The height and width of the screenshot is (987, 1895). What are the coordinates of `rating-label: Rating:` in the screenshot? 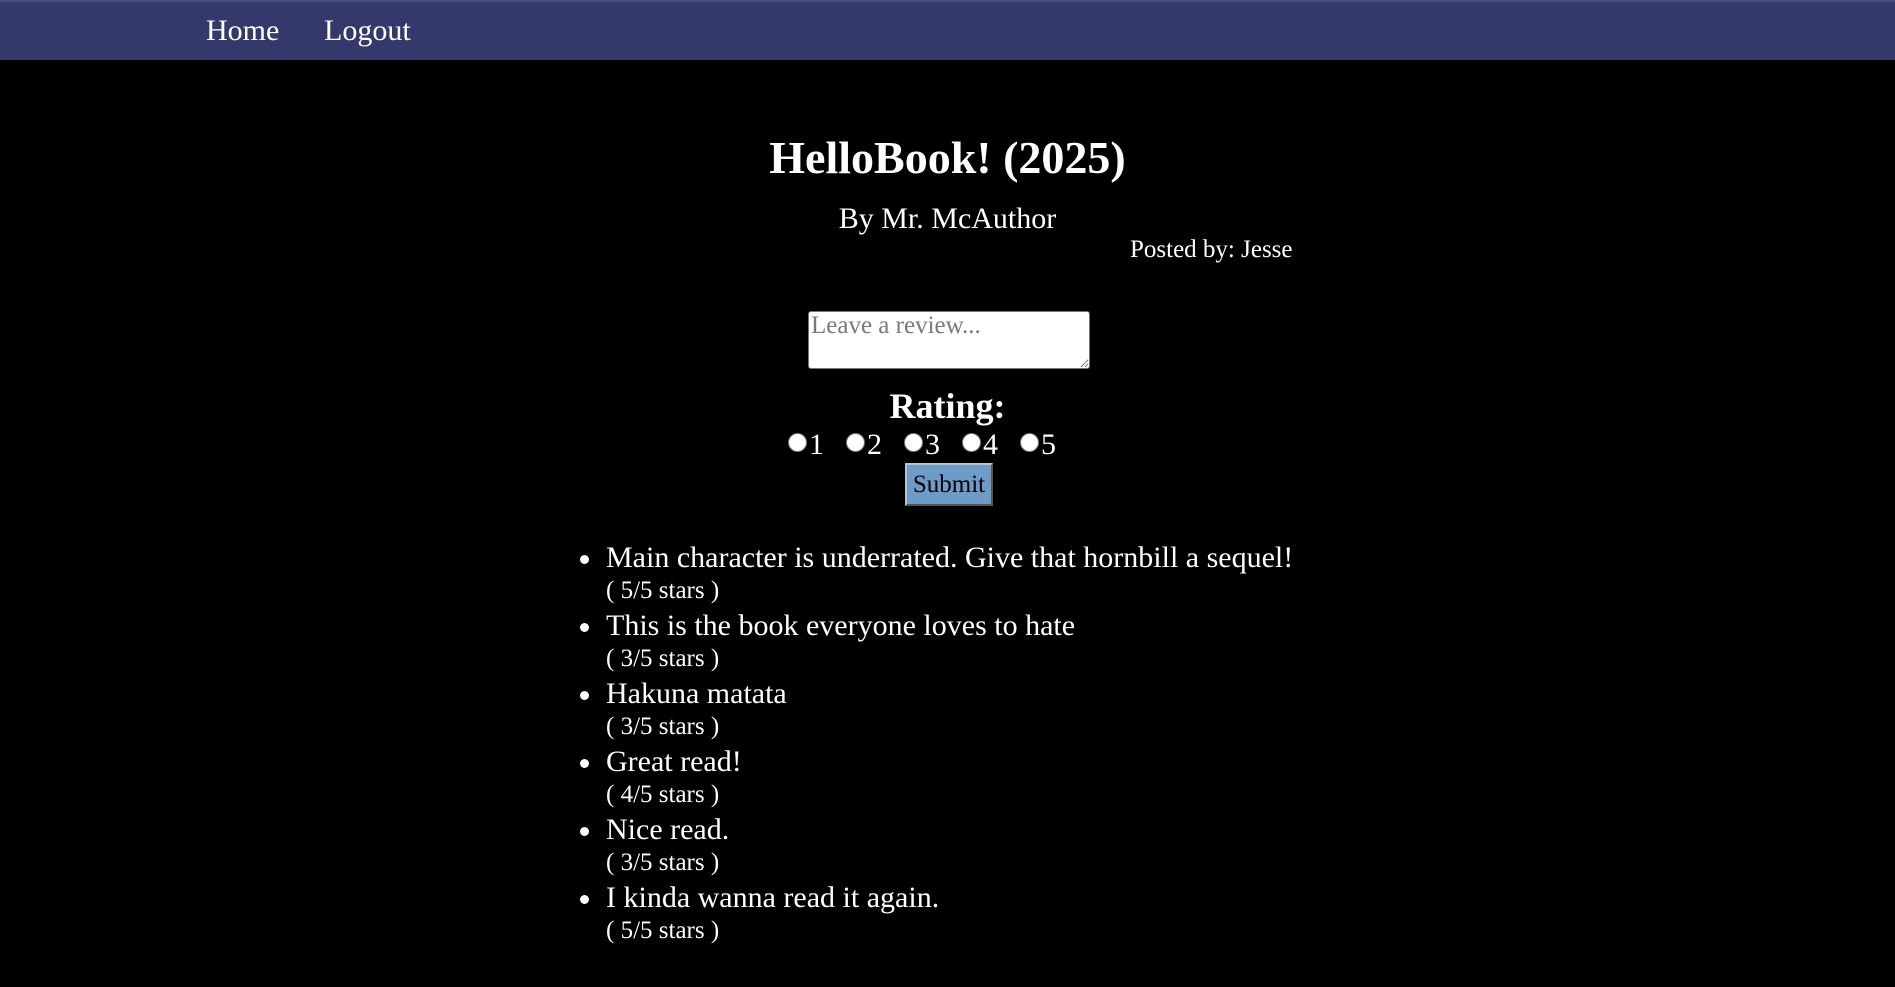 It's located at (947, 406).